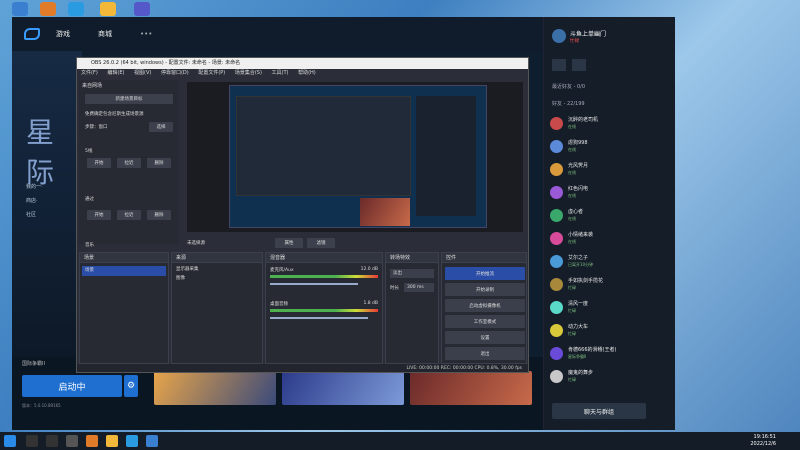  I want to click on menu-item: 帮助(H), so click(307, 73).